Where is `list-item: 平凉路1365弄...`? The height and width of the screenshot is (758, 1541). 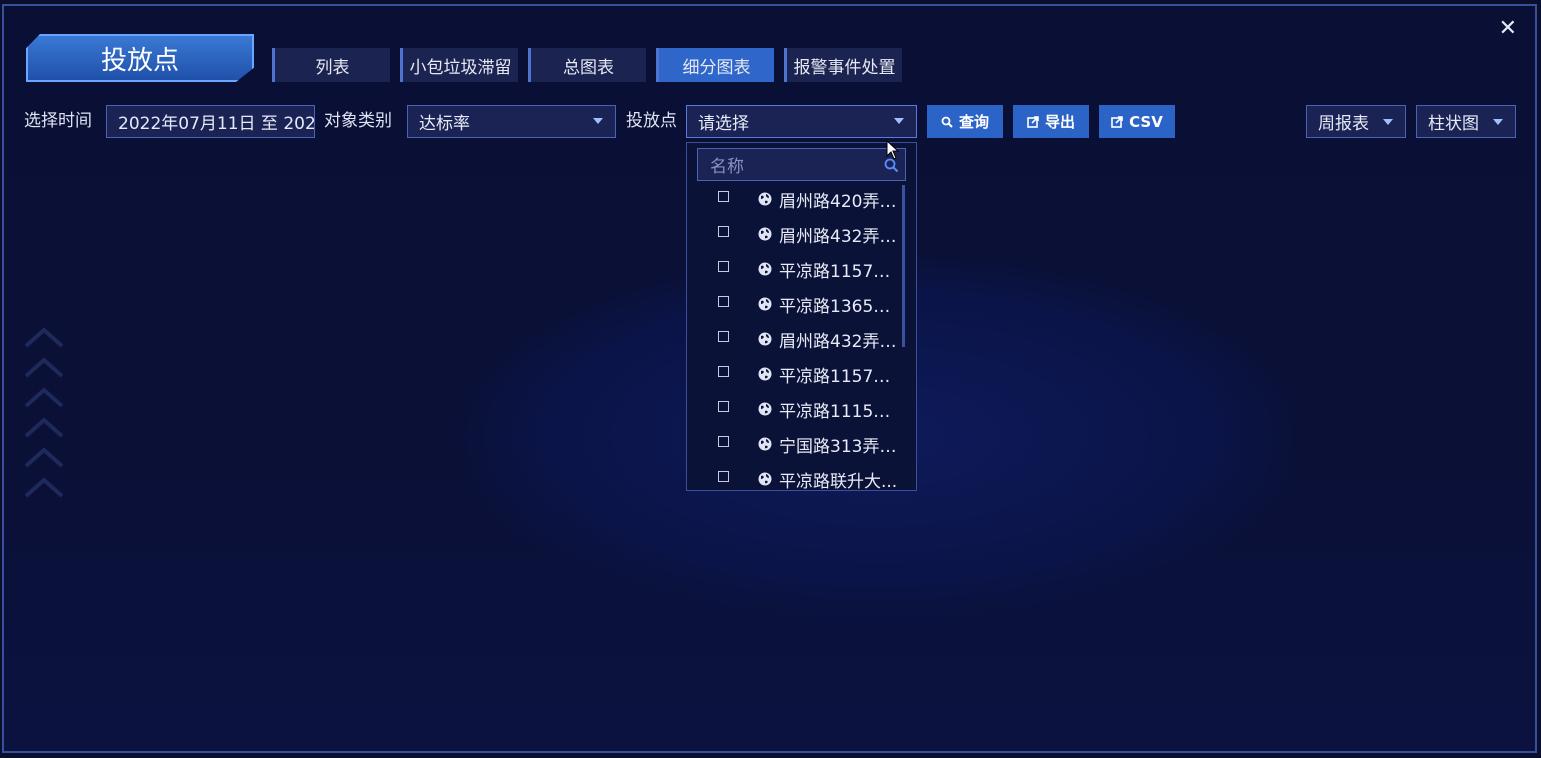 list-item: 平凉路1365弄... is located at coordinates (801, 303).